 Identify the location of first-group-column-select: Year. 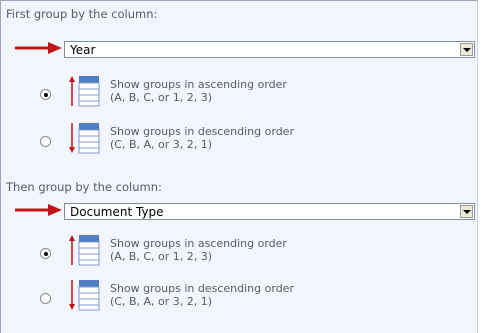
(269, 49).